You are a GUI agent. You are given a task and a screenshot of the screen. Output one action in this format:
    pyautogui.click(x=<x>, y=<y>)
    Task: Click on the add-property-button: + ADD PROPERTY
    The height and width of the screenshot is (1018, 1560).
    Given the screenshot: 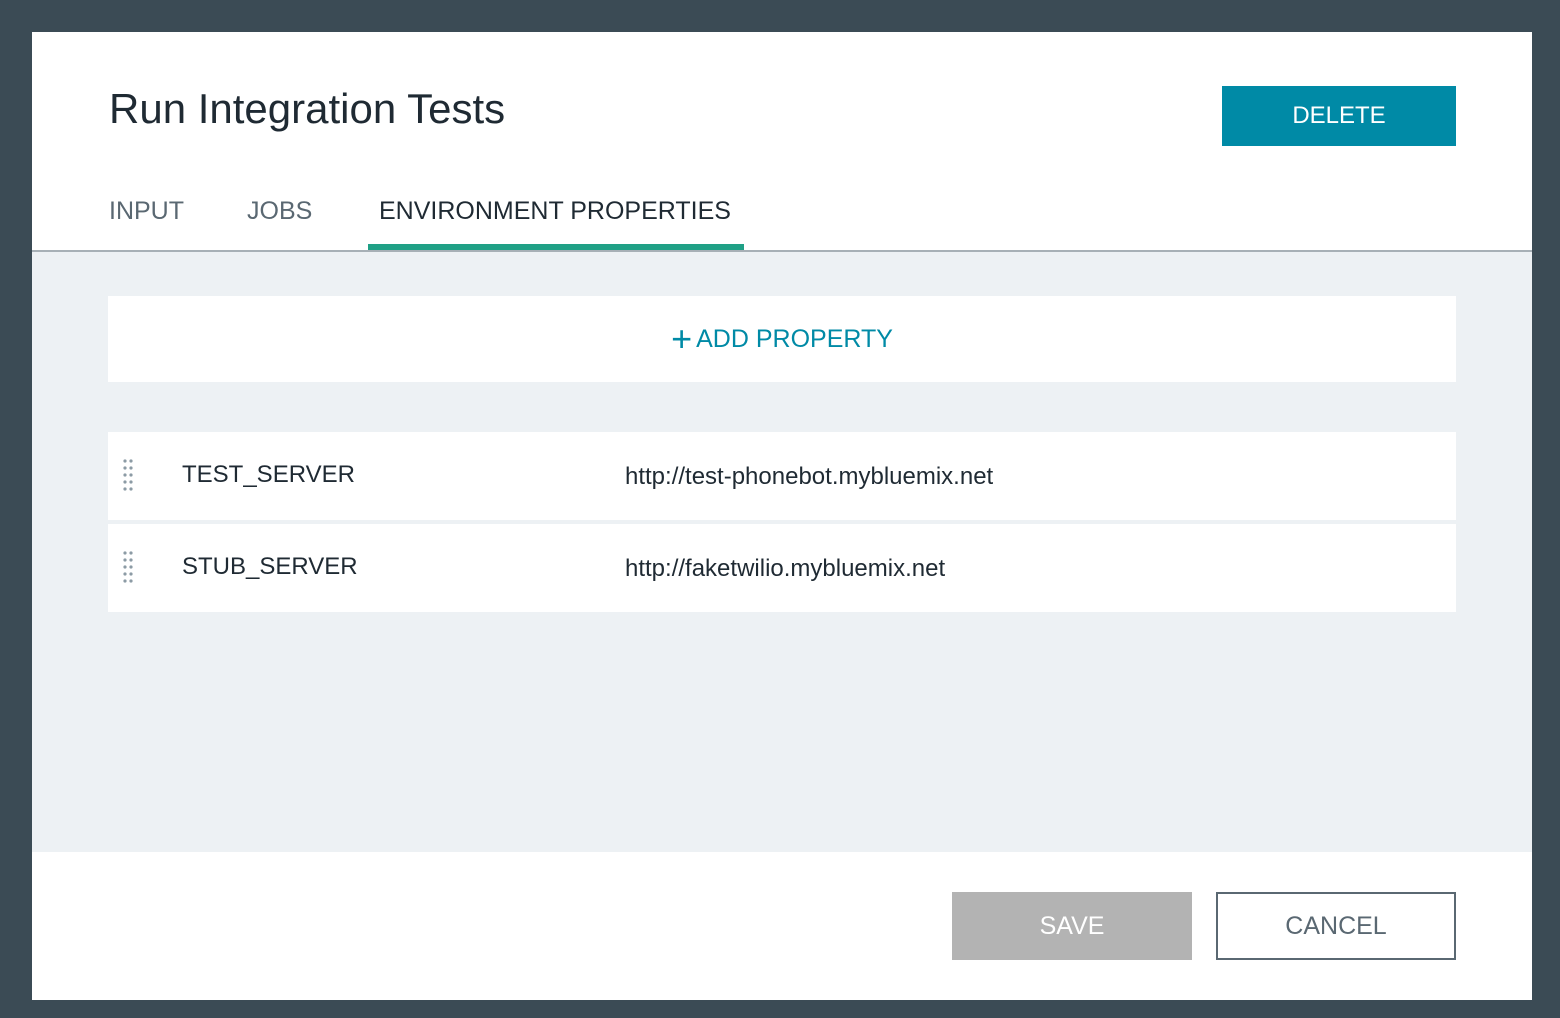 What is the action you would take?
    pyautogui.click(x=782, y=339)
    